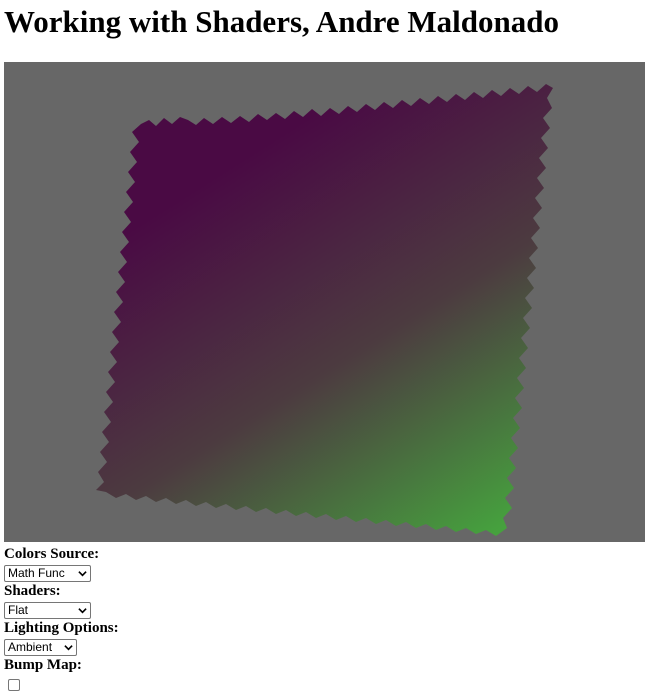  What do you see at coordinates (36, 573) in the screenshot?
I see `colors-source-selected-value: Math Func` at bounding box center [36, 573].